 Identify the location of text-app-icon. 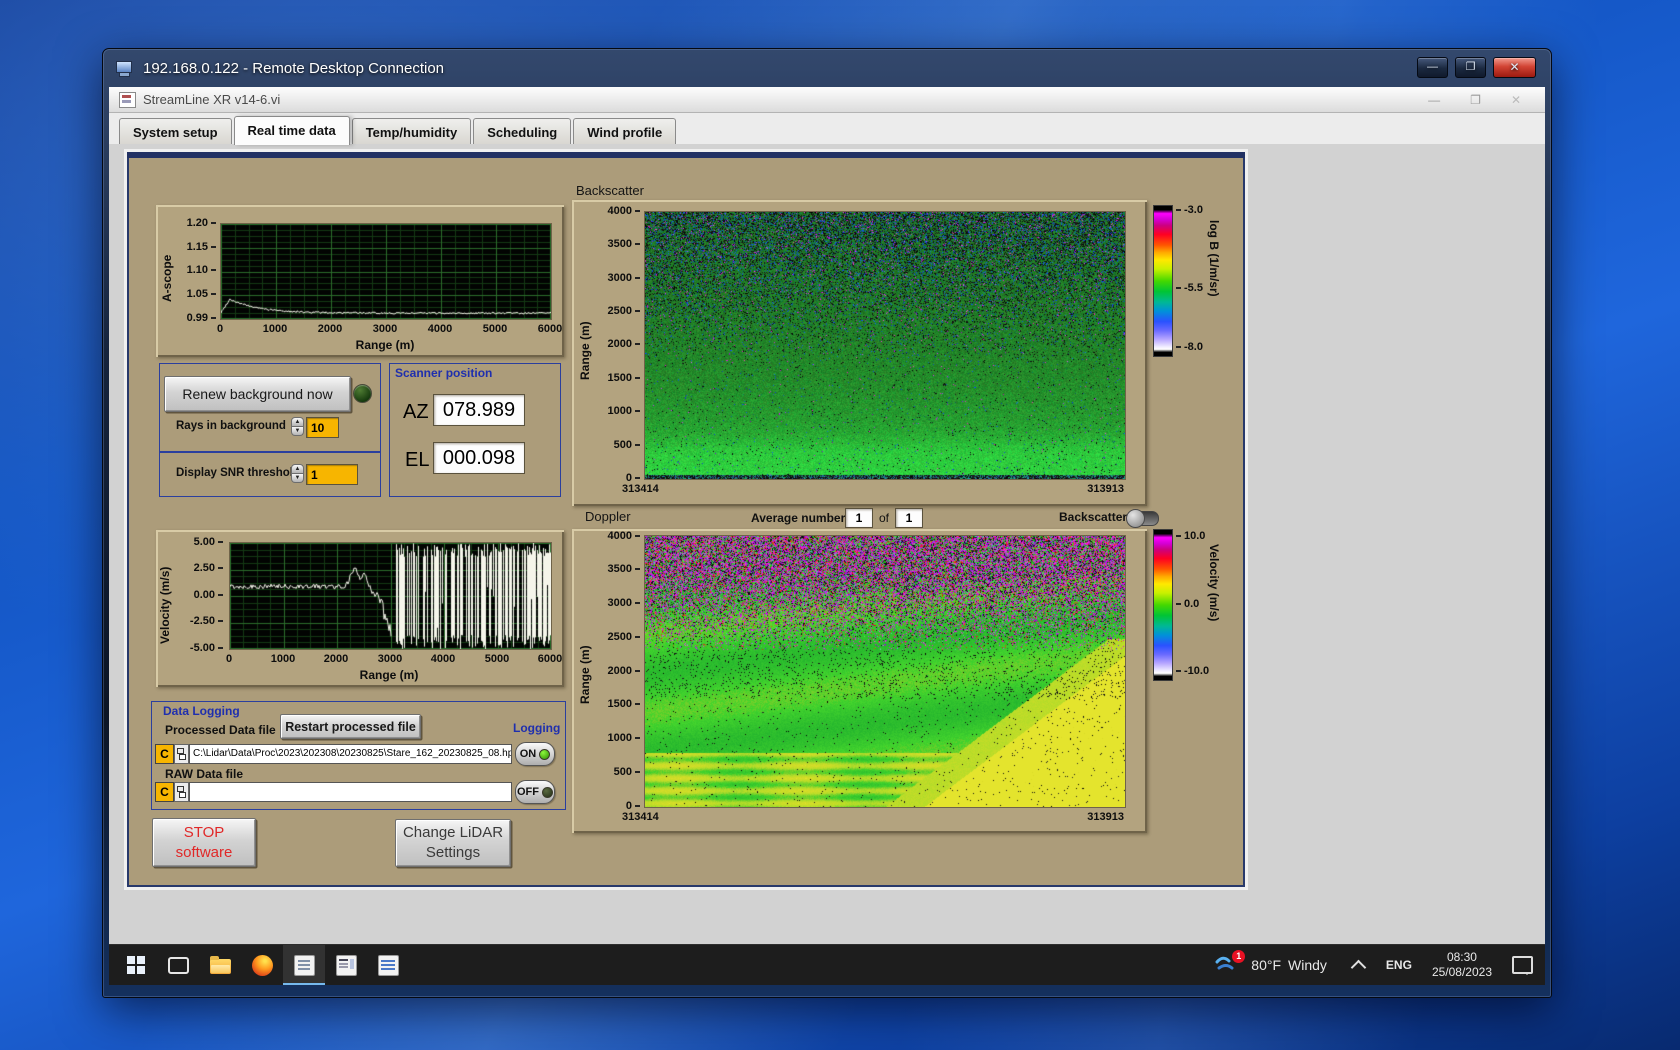
(388, 965).